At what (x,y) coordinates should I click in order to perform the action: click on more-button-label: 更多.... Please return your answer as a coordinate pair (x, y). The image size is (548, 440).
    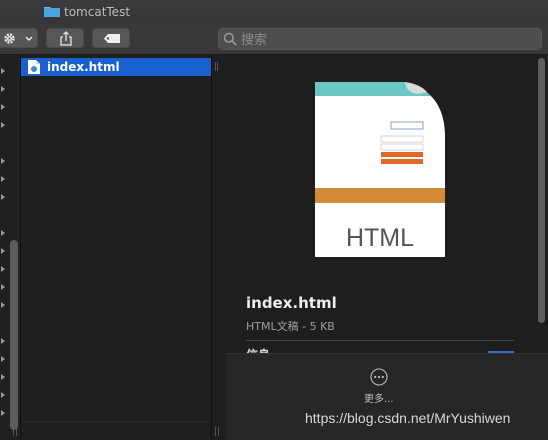
    Looking at the image, I should click on (379, 397).